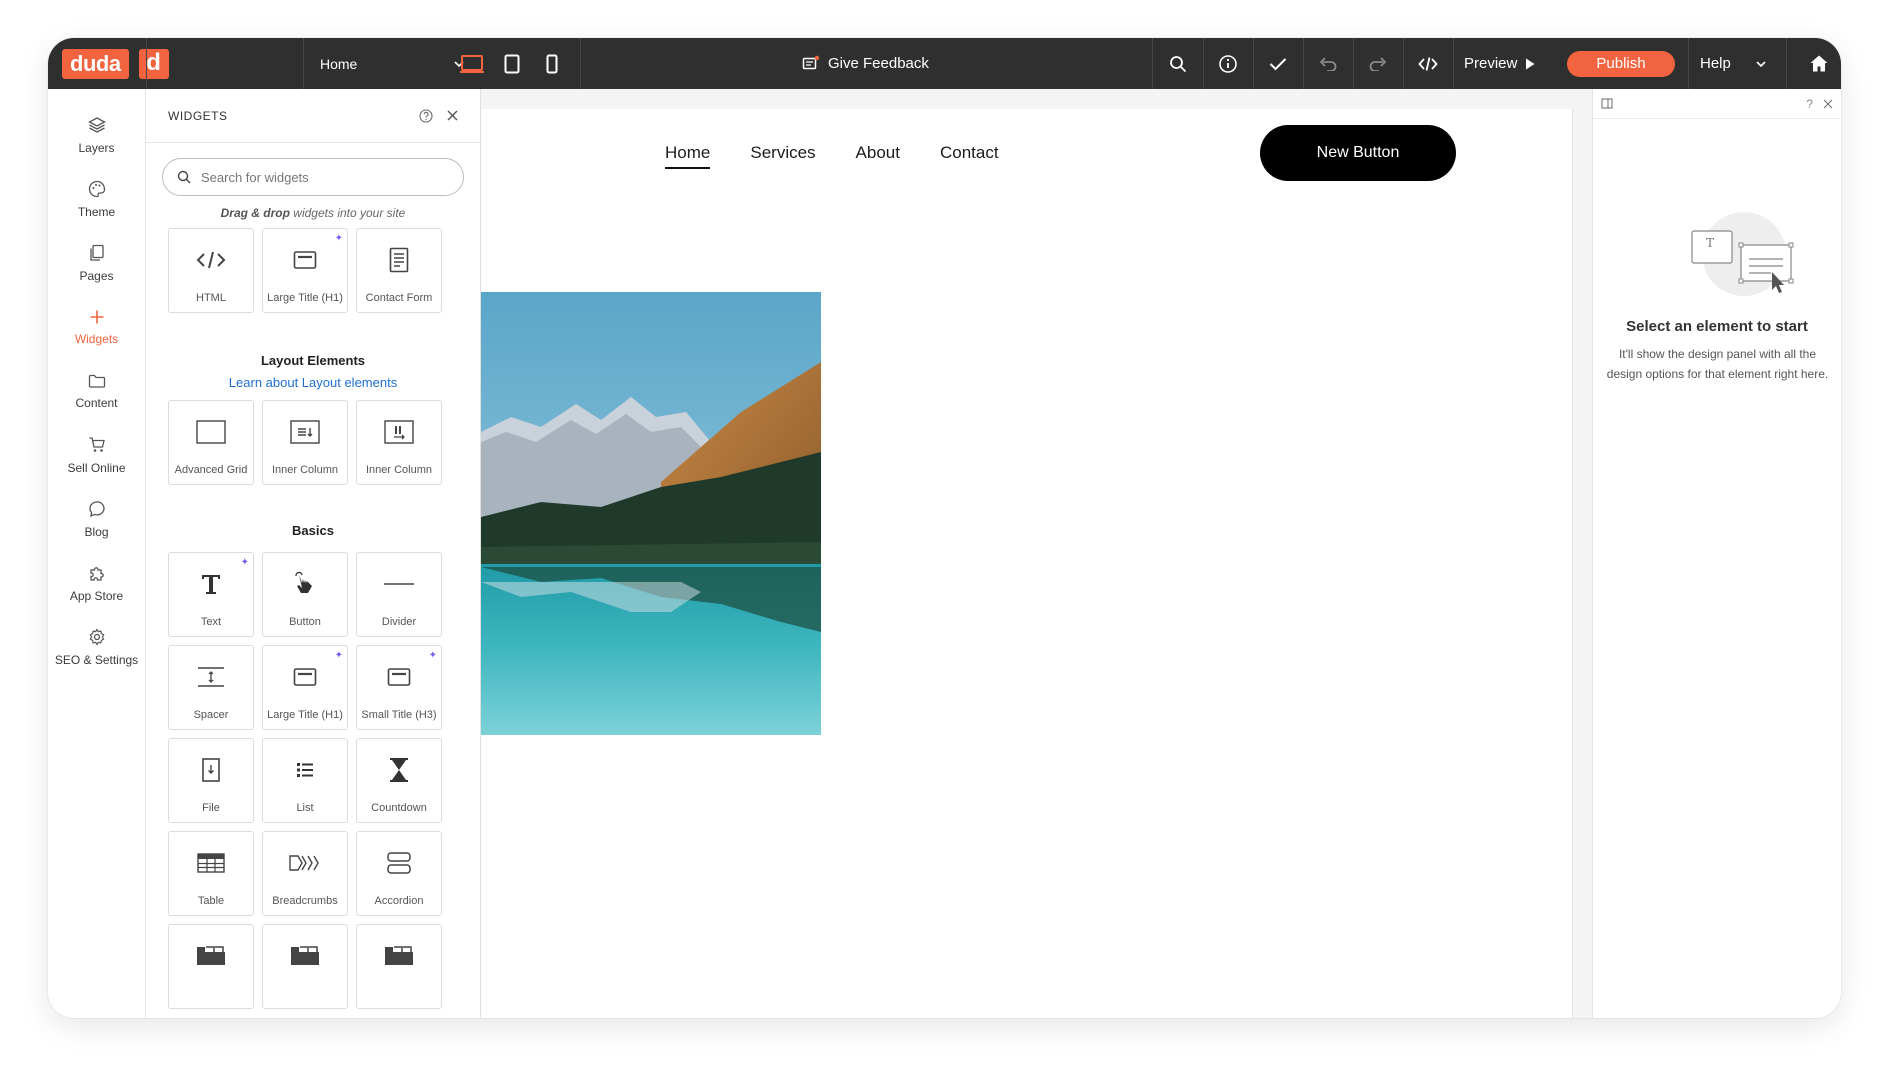 The image size is (1888, 1075). What do you see at coordinates (865, 63) in the screenshot?
I see `give-feedback-button: Give Feedback` at bounding box center [865, 63].